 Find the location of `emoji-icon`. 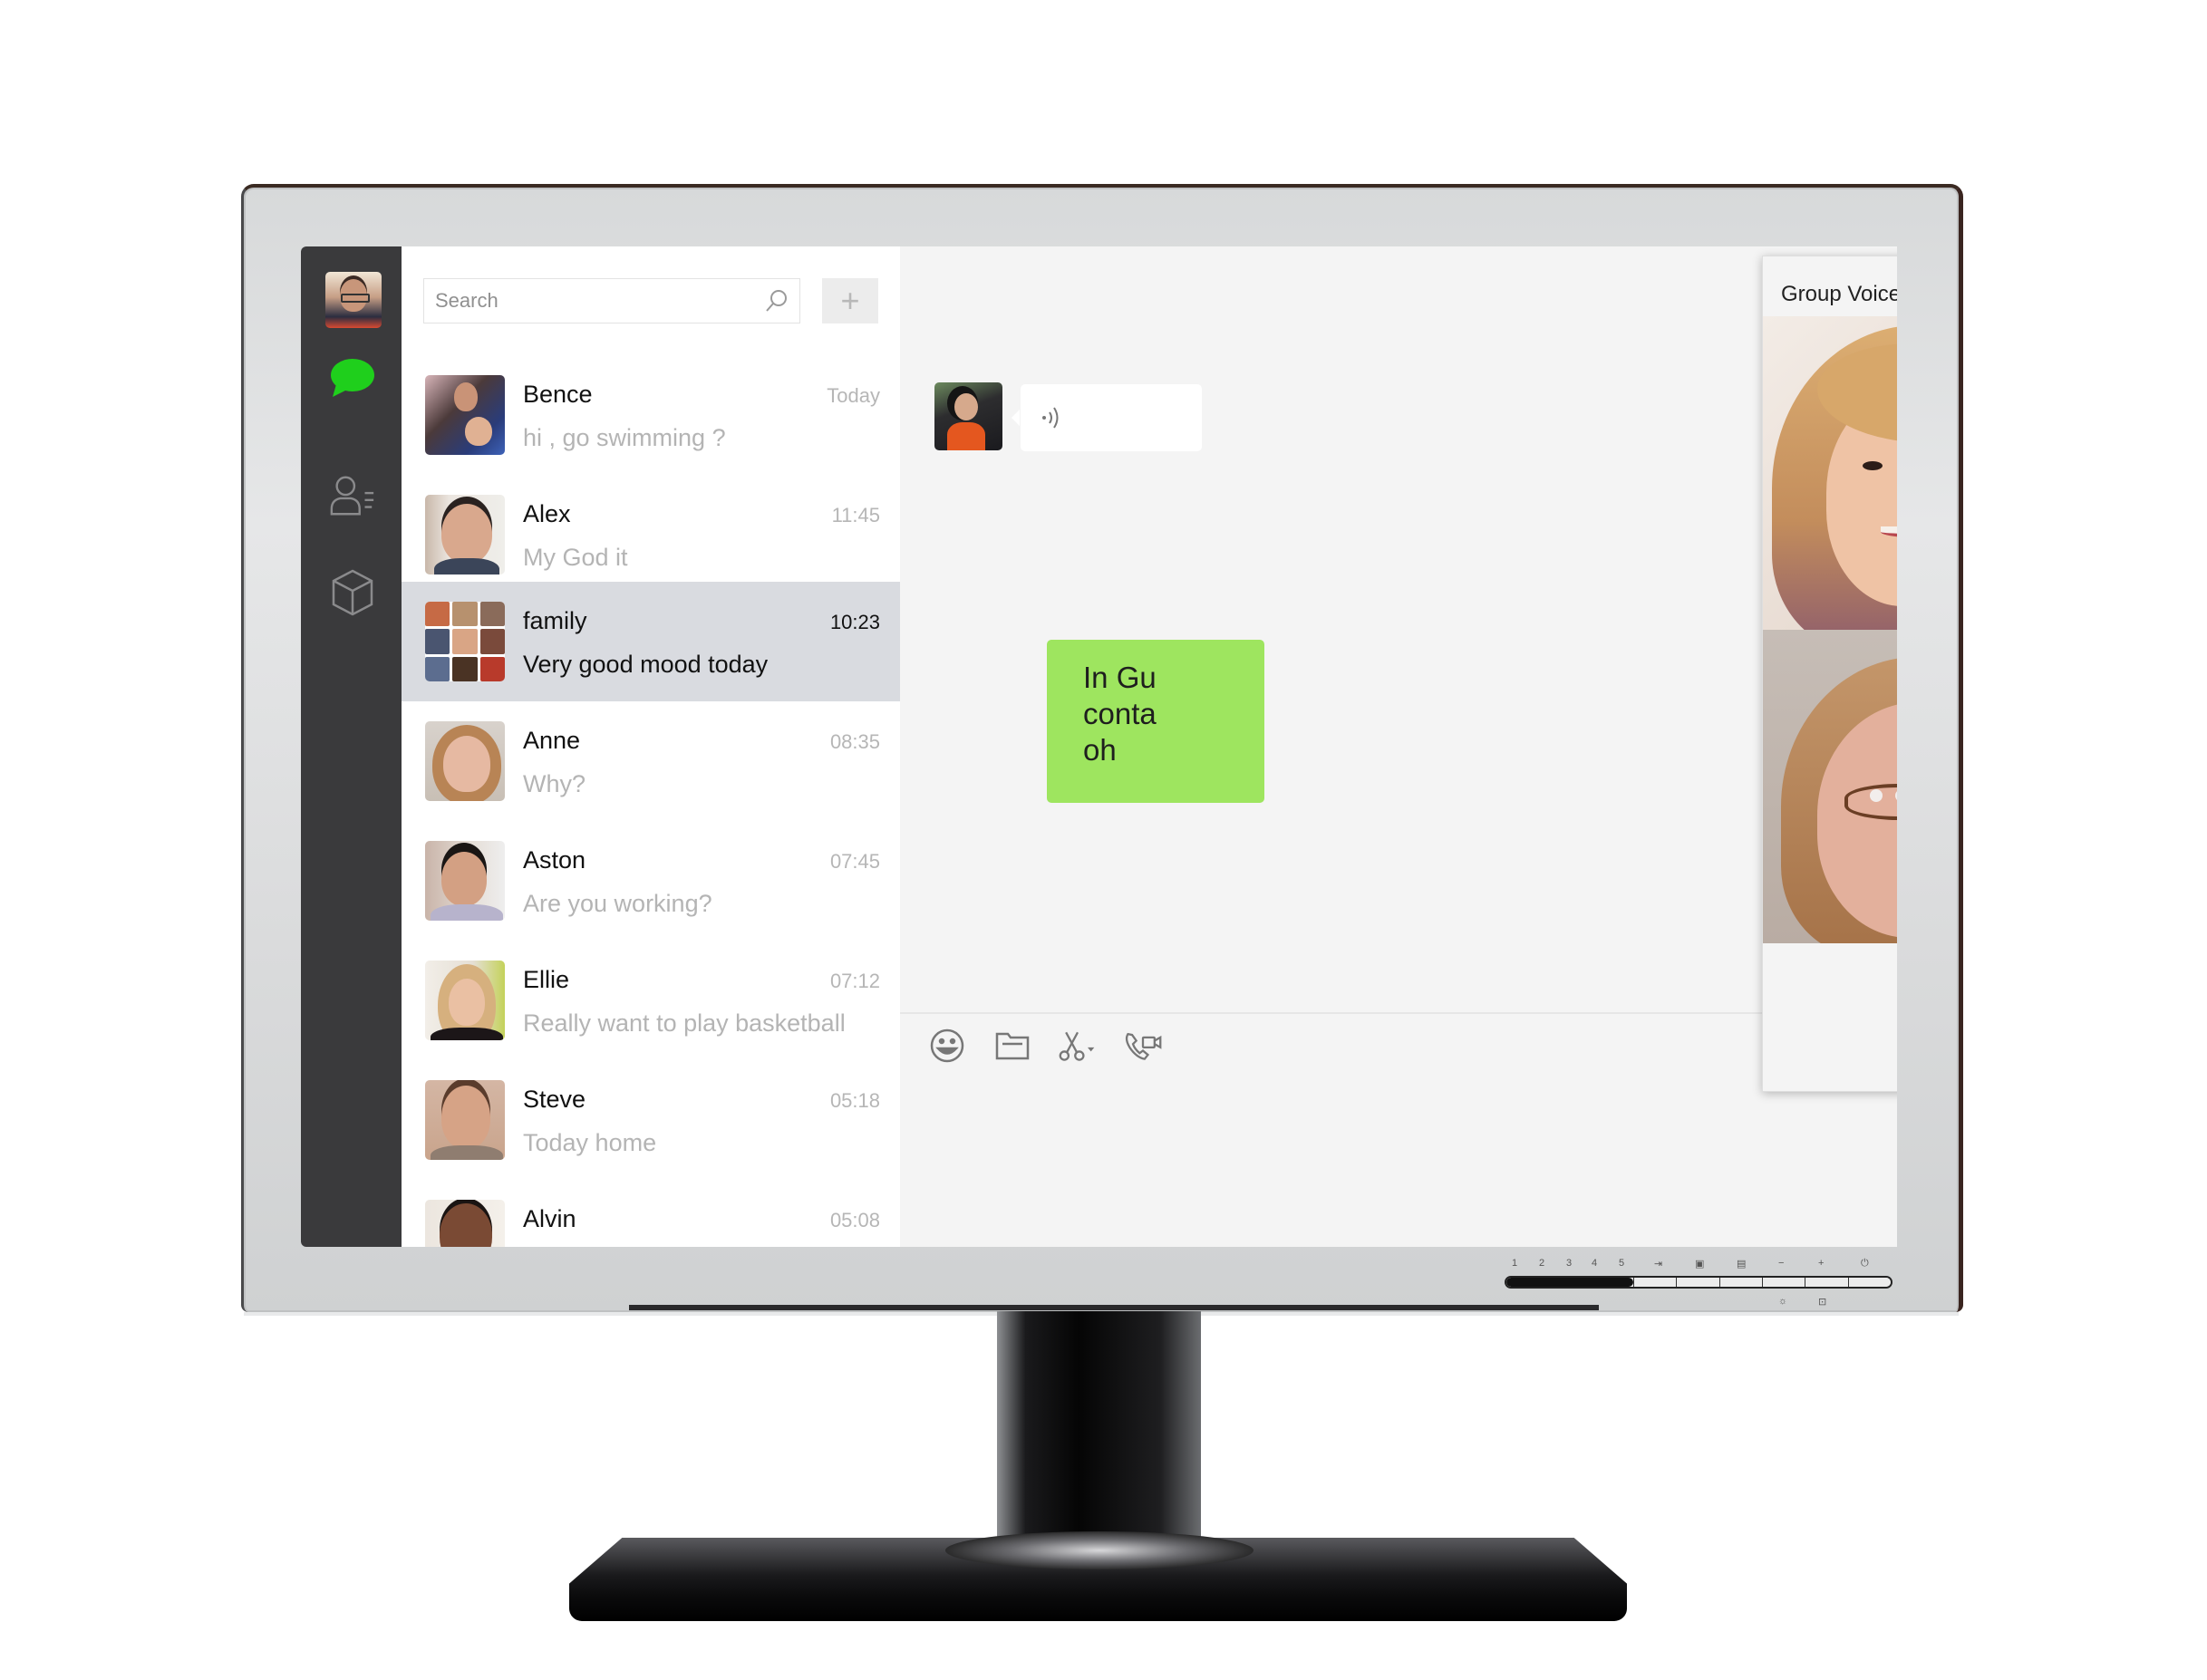

emoji-icon is located at coordinates (947, 1046).